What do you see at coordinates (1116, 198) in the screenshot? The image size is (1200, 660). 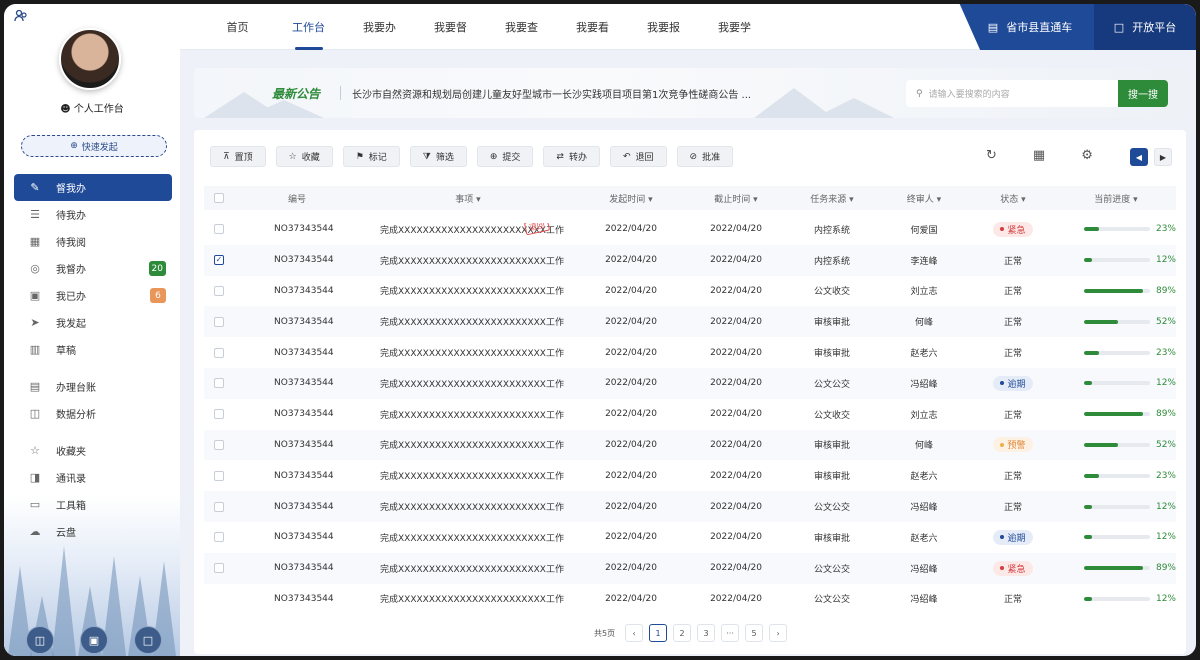 I see `column-header: 当前进度 ▾` at bounding box center [1116, 198].